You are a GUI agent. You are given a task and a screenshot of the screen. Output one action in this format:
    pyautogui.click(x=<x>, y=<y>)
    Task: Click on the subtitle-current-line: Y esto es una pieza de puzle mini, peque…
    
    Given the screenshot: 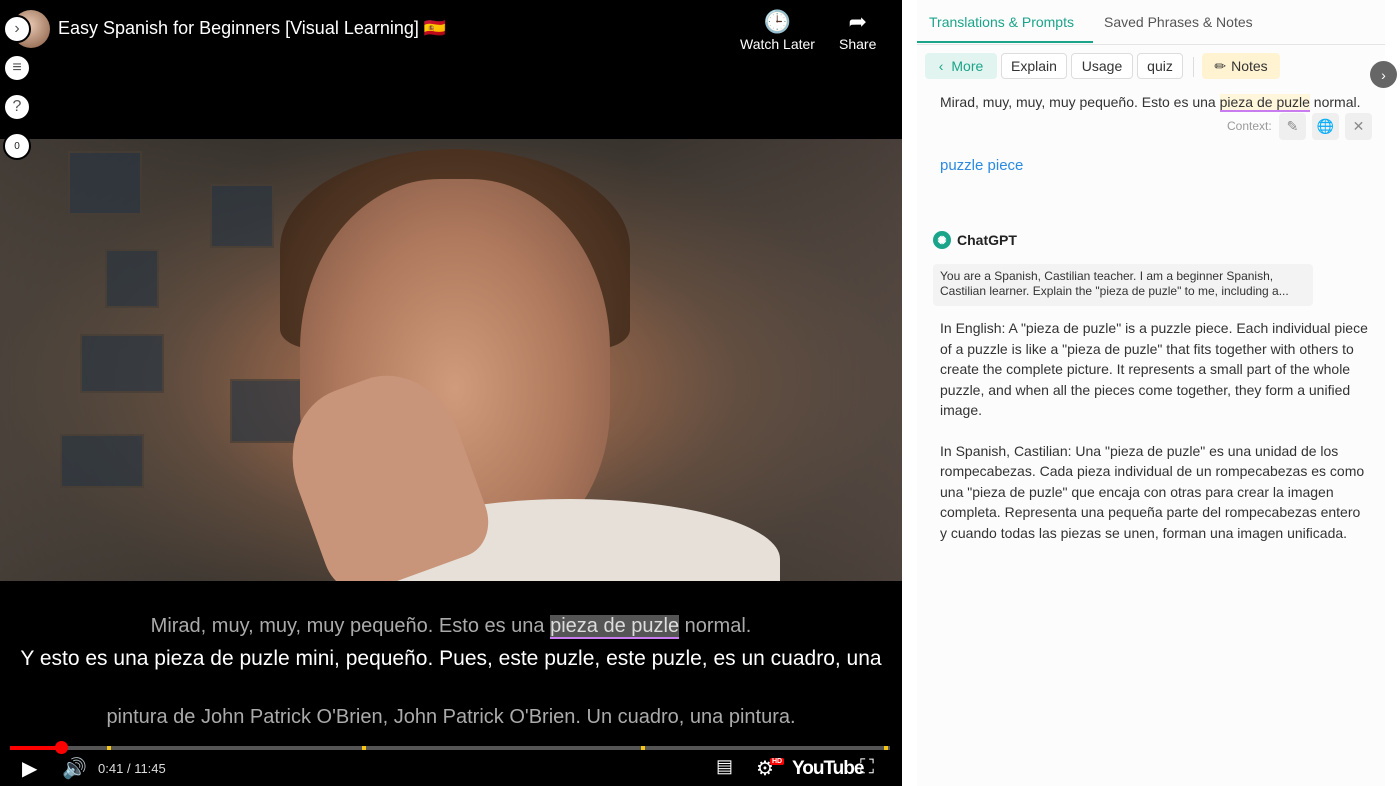 What is the action you would take?
    pyautogui.click(x=451, y=659)
    